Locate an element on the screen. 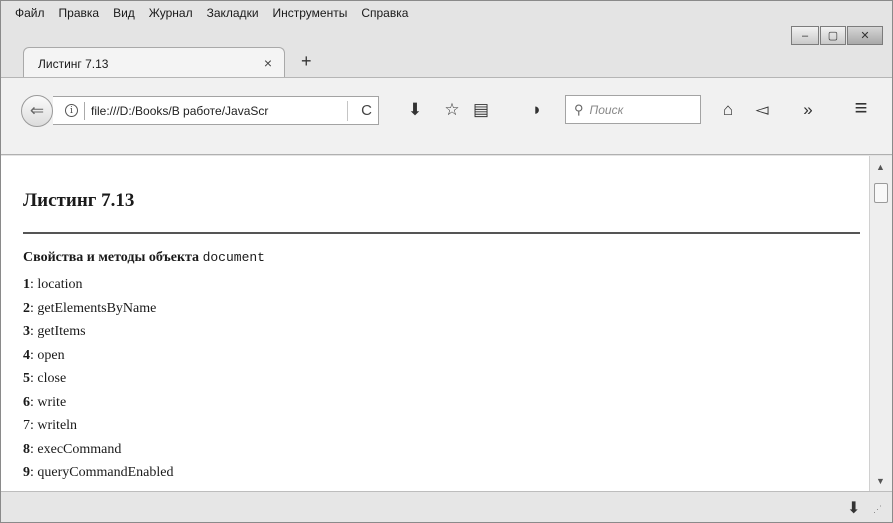 Image resolution: width=893 pixels, height=523 pixels. tab-active: Листинг 7.13 × is located at coordinates (154, 63).